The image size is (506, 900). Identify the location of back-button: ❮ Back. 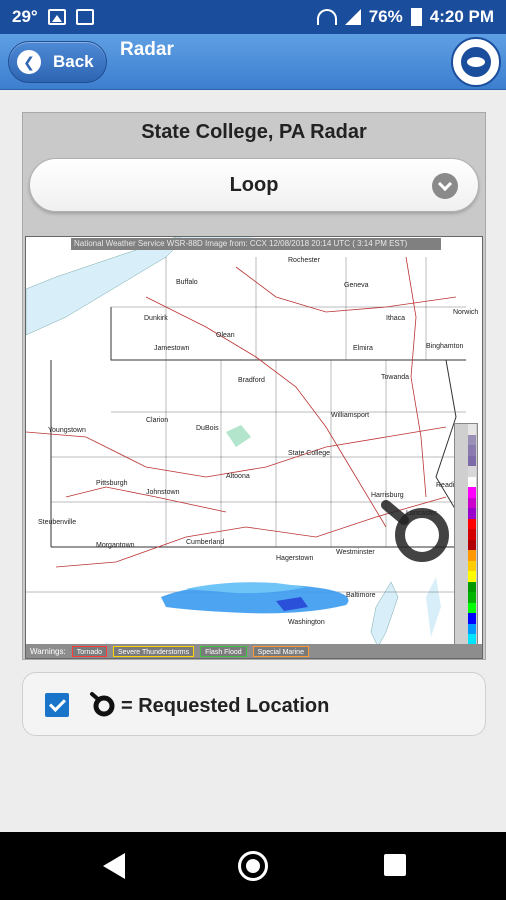
(57, 62).